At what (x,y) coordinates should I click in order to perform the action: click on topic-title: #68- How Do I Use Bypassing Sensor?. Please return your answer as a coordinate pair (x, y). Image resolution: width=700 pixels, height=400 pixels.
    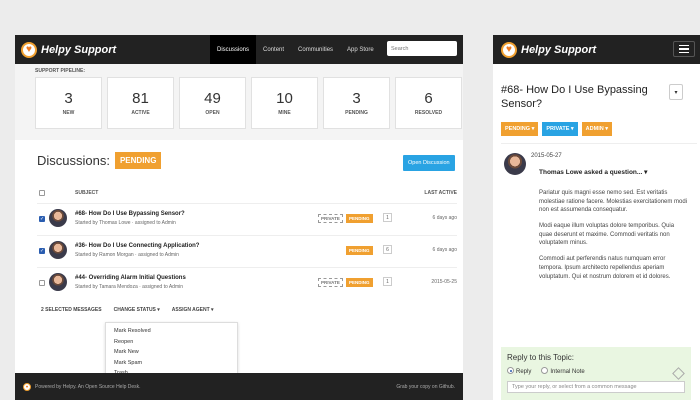
    Looking at the image, I should click on (574, 97).